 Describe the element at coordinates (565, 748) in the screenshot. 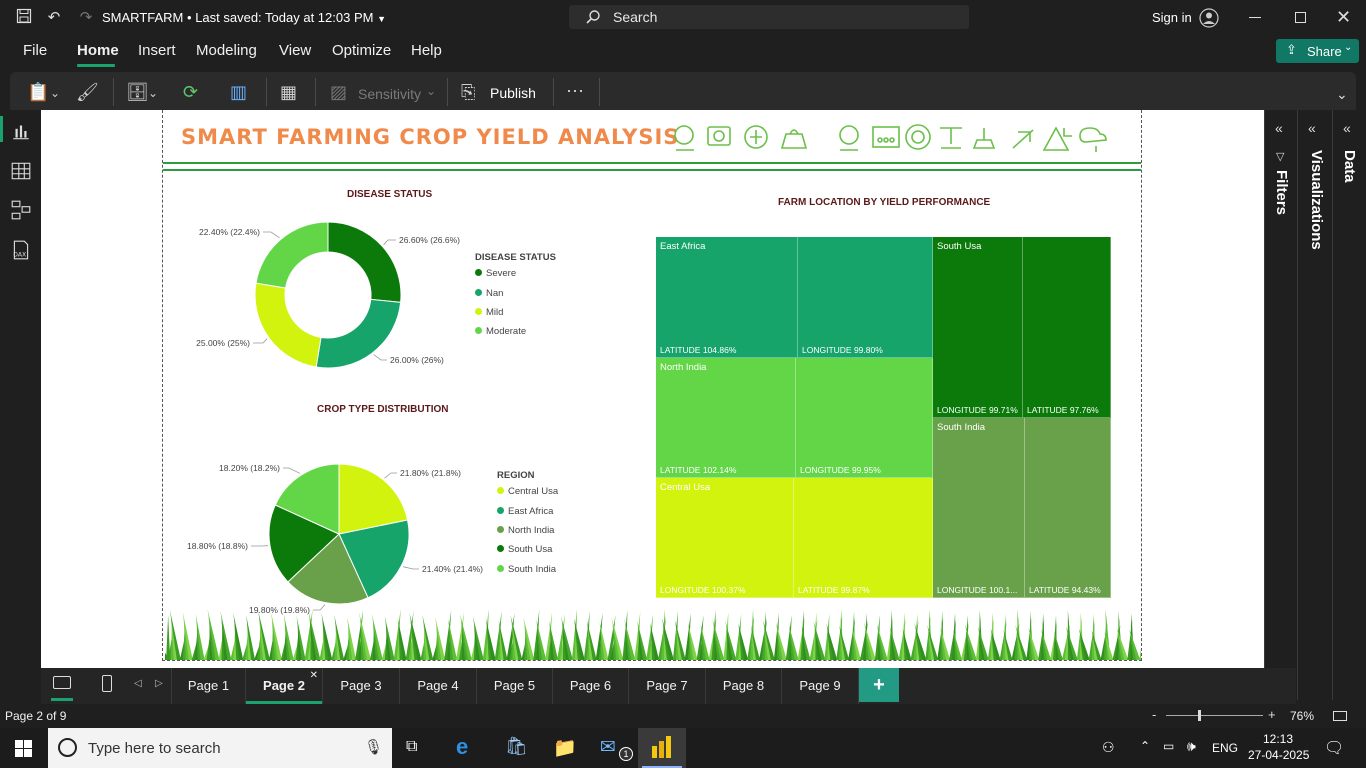

I see `file-explorer-icon: 📁` at that location.